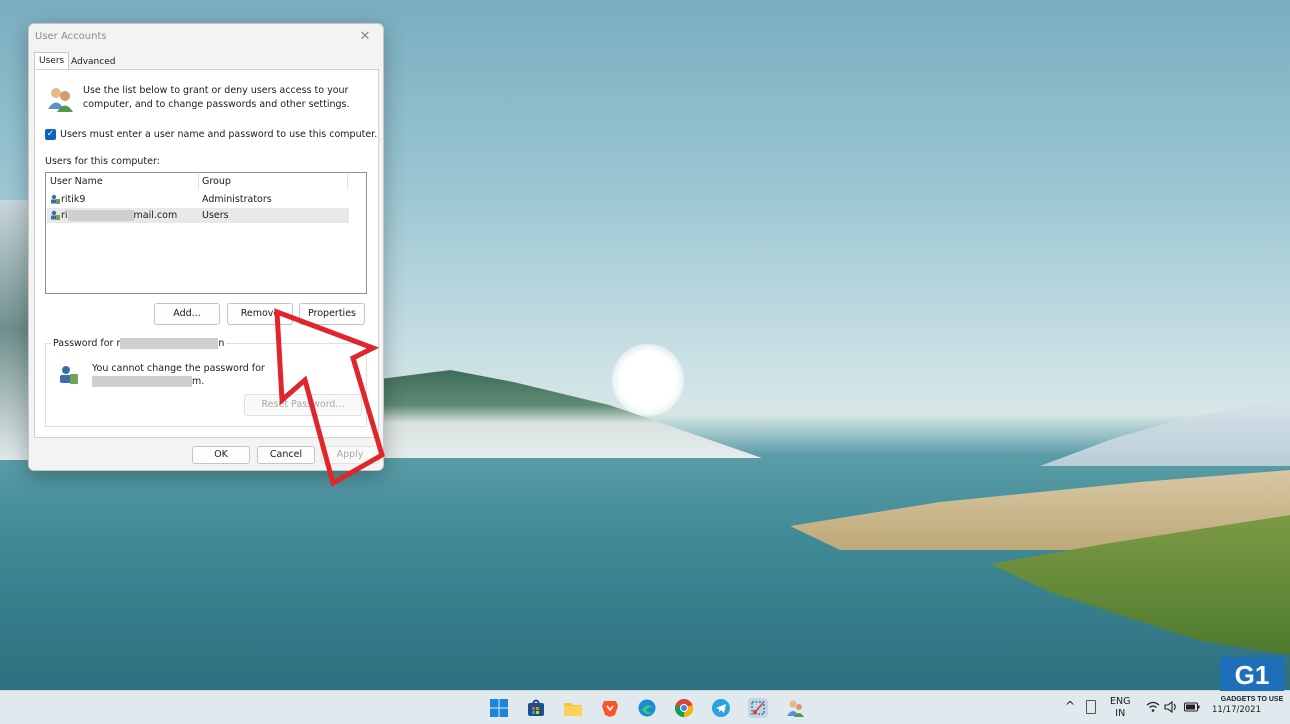 The image size is (1290, 724). I want to click on user-name-cell: ritik9, so click(73, 199).